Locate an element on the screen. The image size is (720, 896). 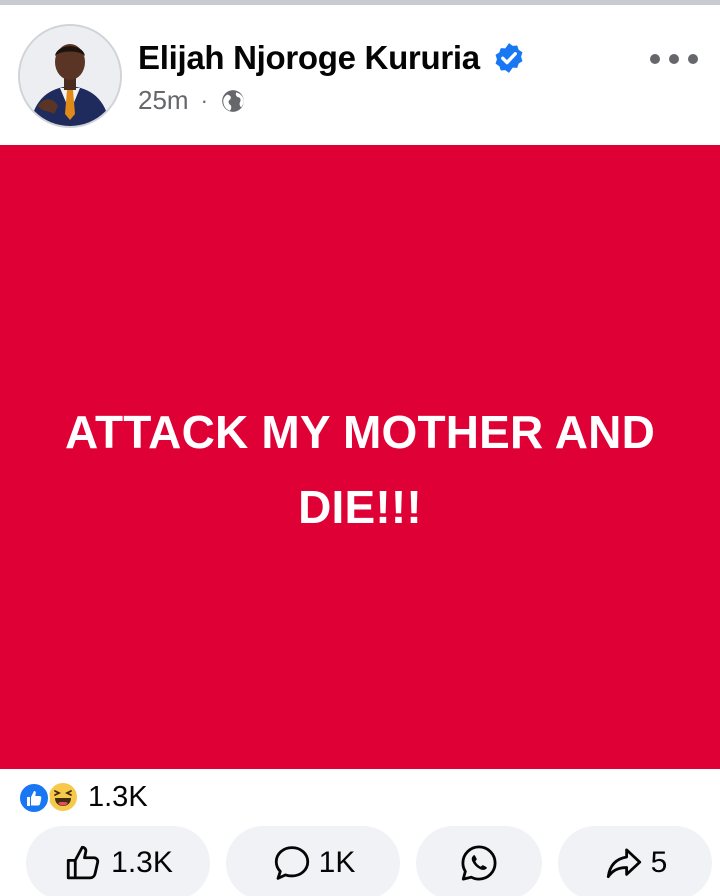
whatsapp-icon is located at coordinates (479, 863).